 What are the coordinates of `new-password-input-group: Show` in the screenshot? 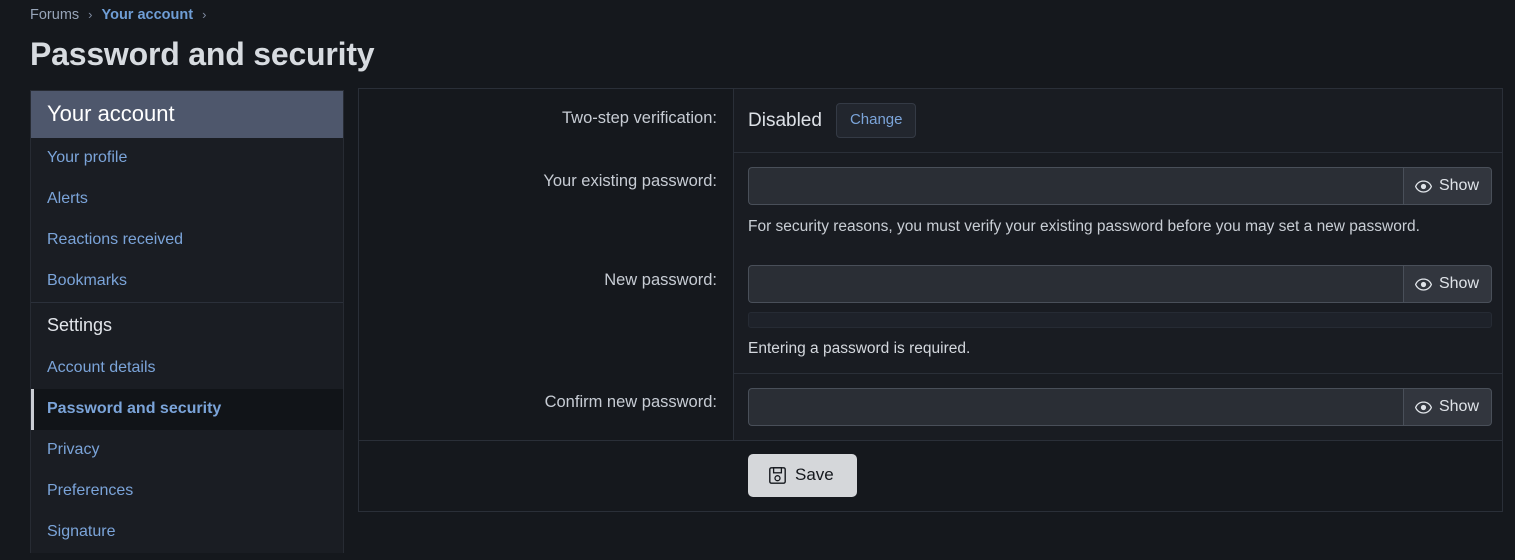 It's located at (1120, 284).